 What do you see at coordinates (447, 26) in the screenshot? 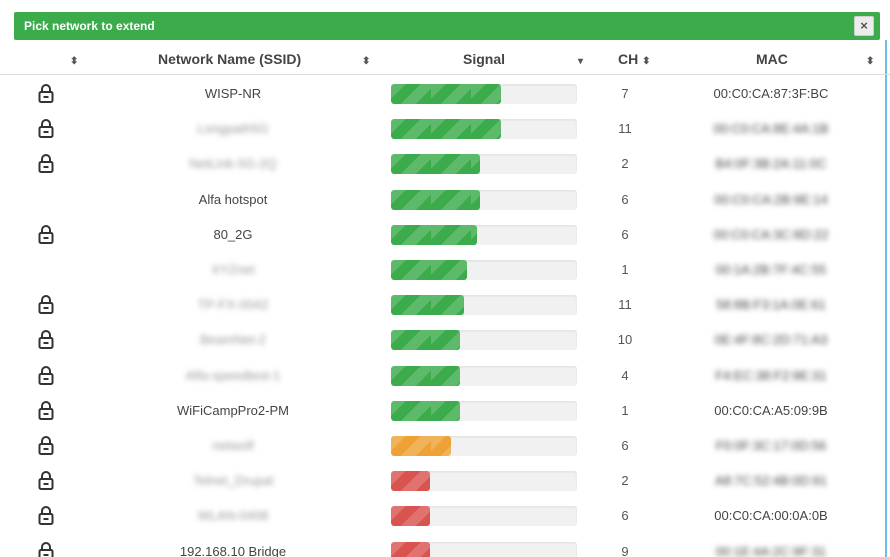
I see `dialog-titlebar: Pick network to extend ×` at bounding box center [447, 26].